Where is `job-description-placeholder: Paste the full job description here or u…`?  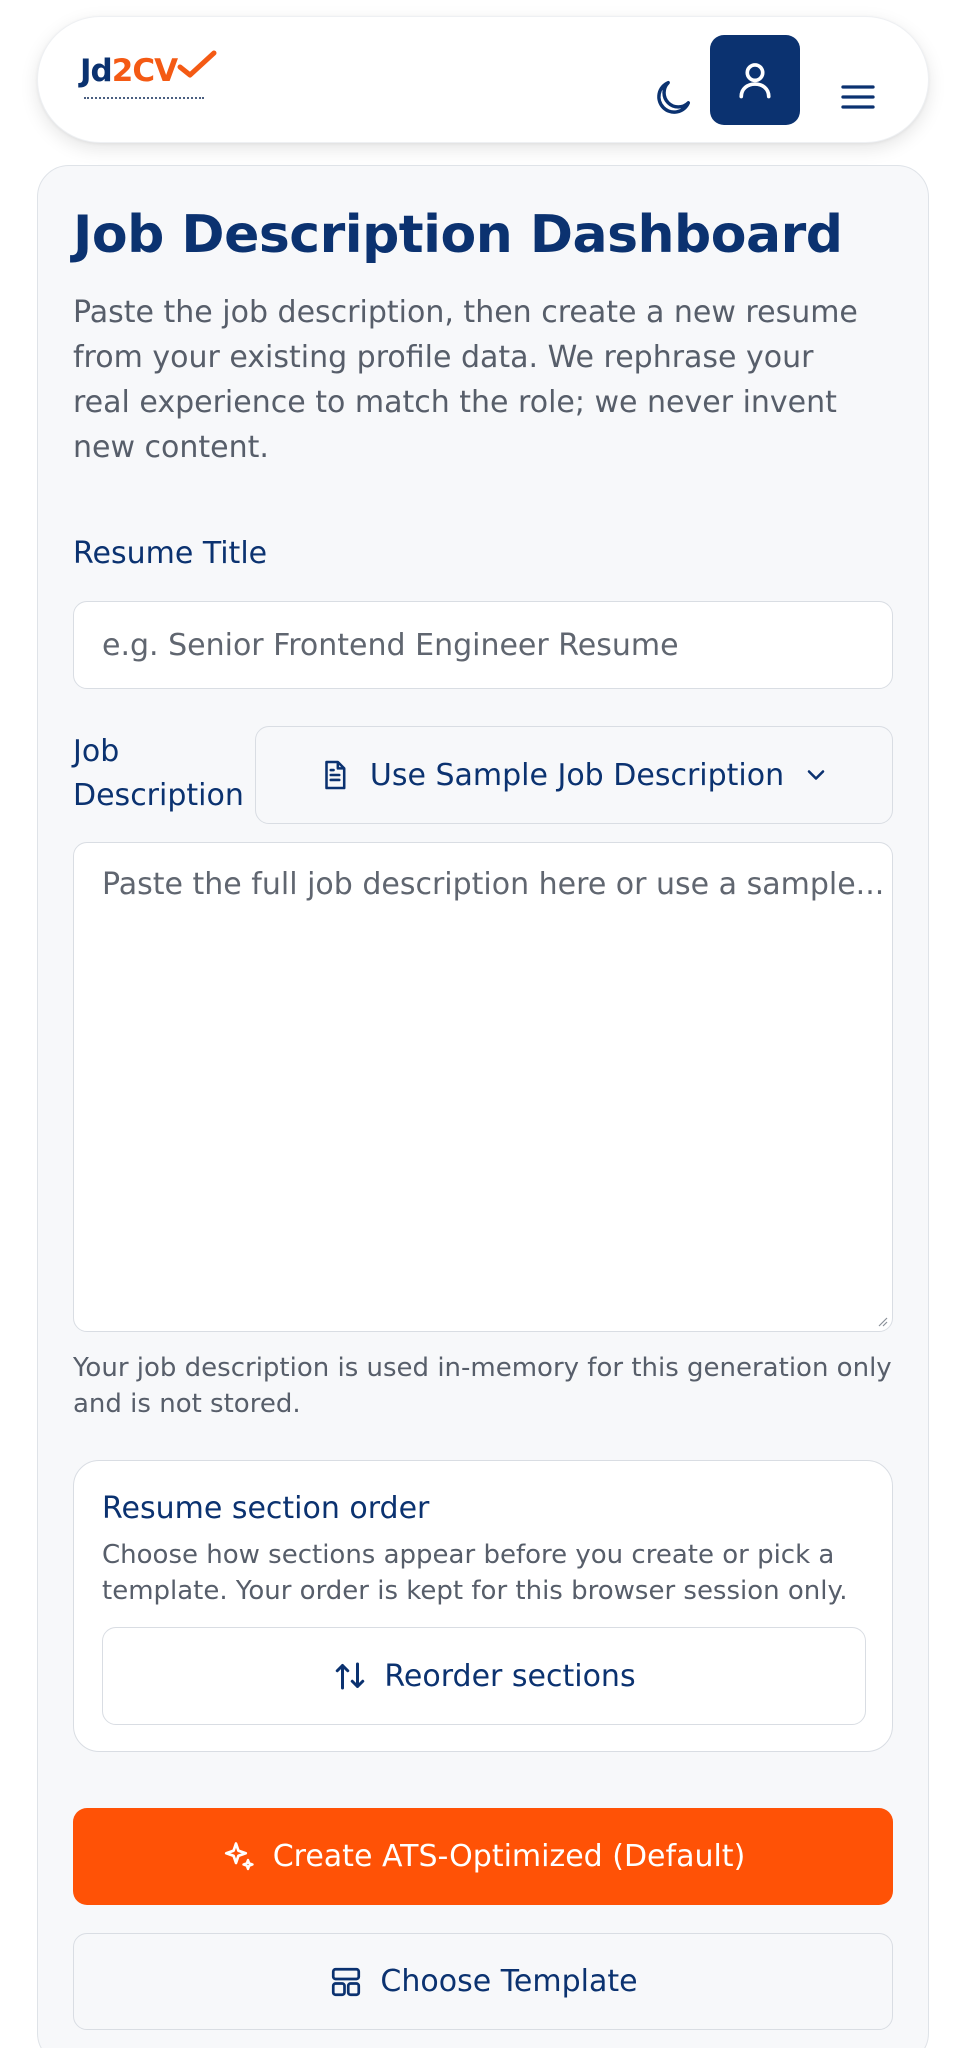 job-description-placeholder: Paste the full job description here or u… is located at coordinates (493, 884).